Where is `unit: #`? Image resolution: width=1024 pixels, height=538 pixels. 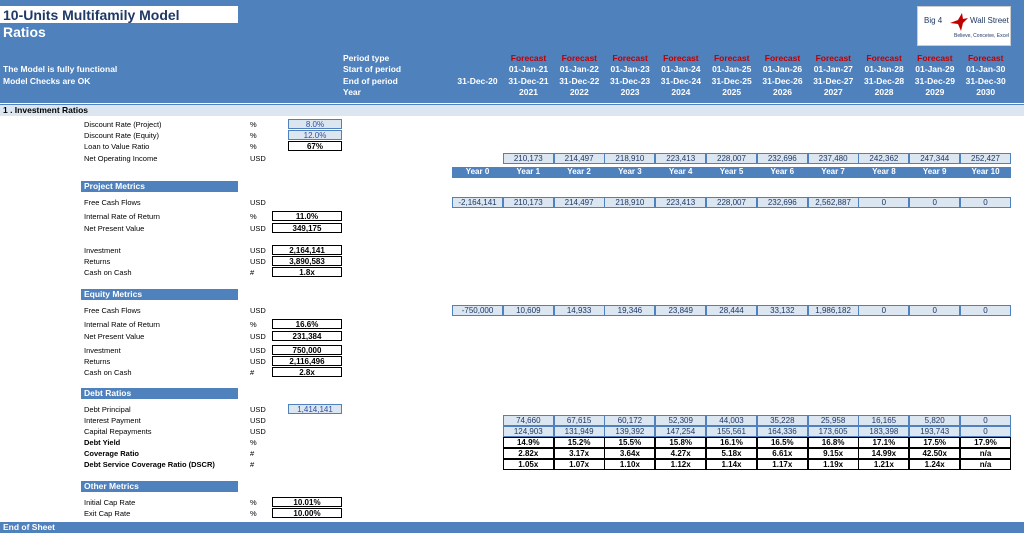
unit: # is located at coordinates (252, 272).